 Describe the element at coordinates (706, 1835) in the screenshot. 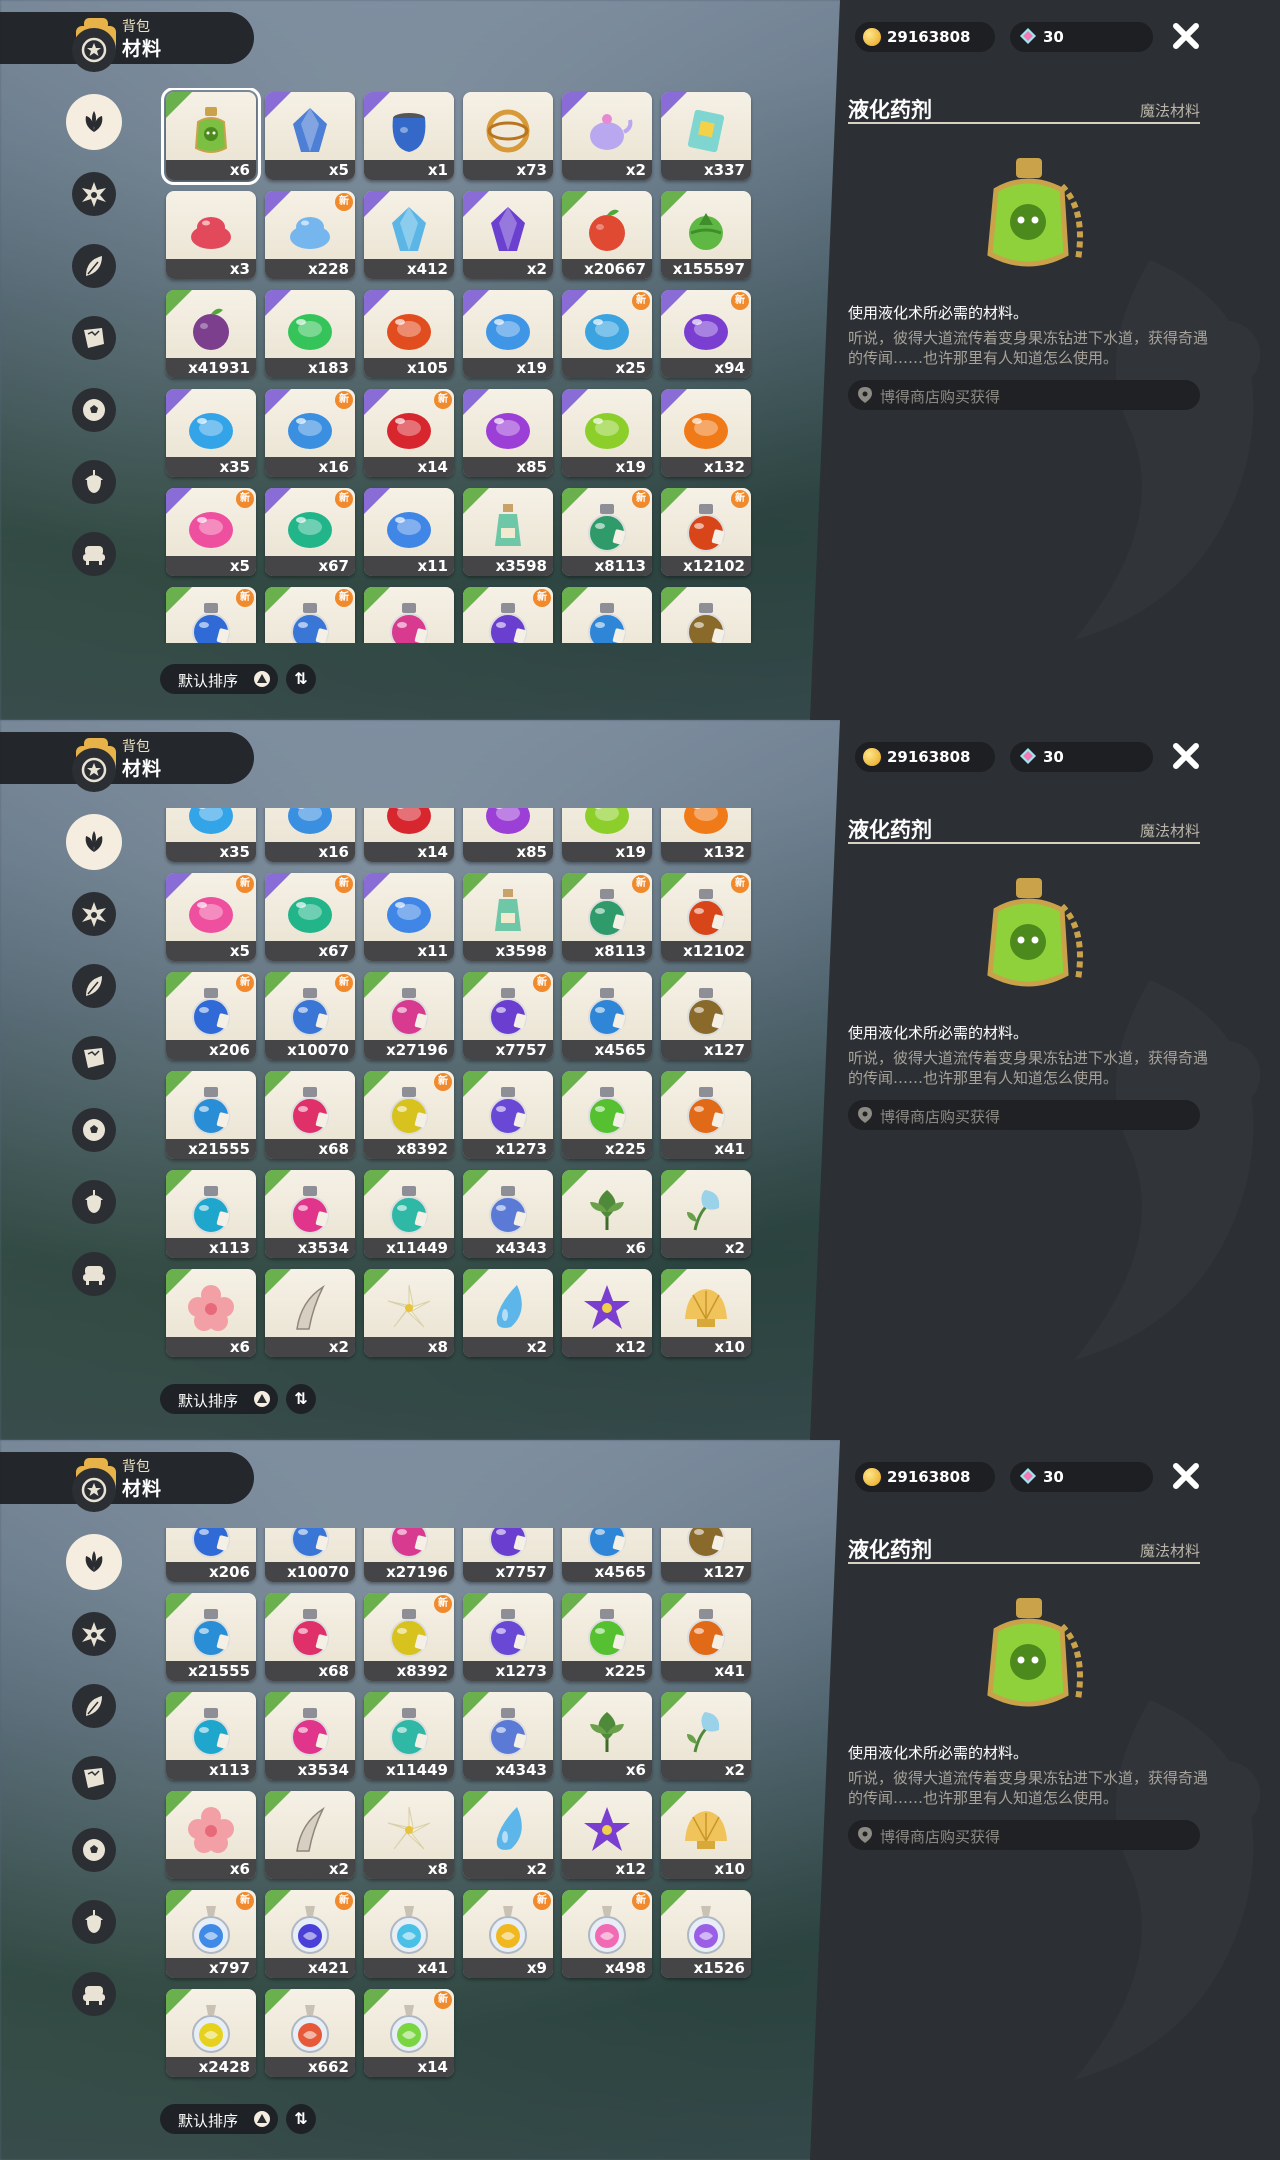

I see `item-slot: x10` at that location.